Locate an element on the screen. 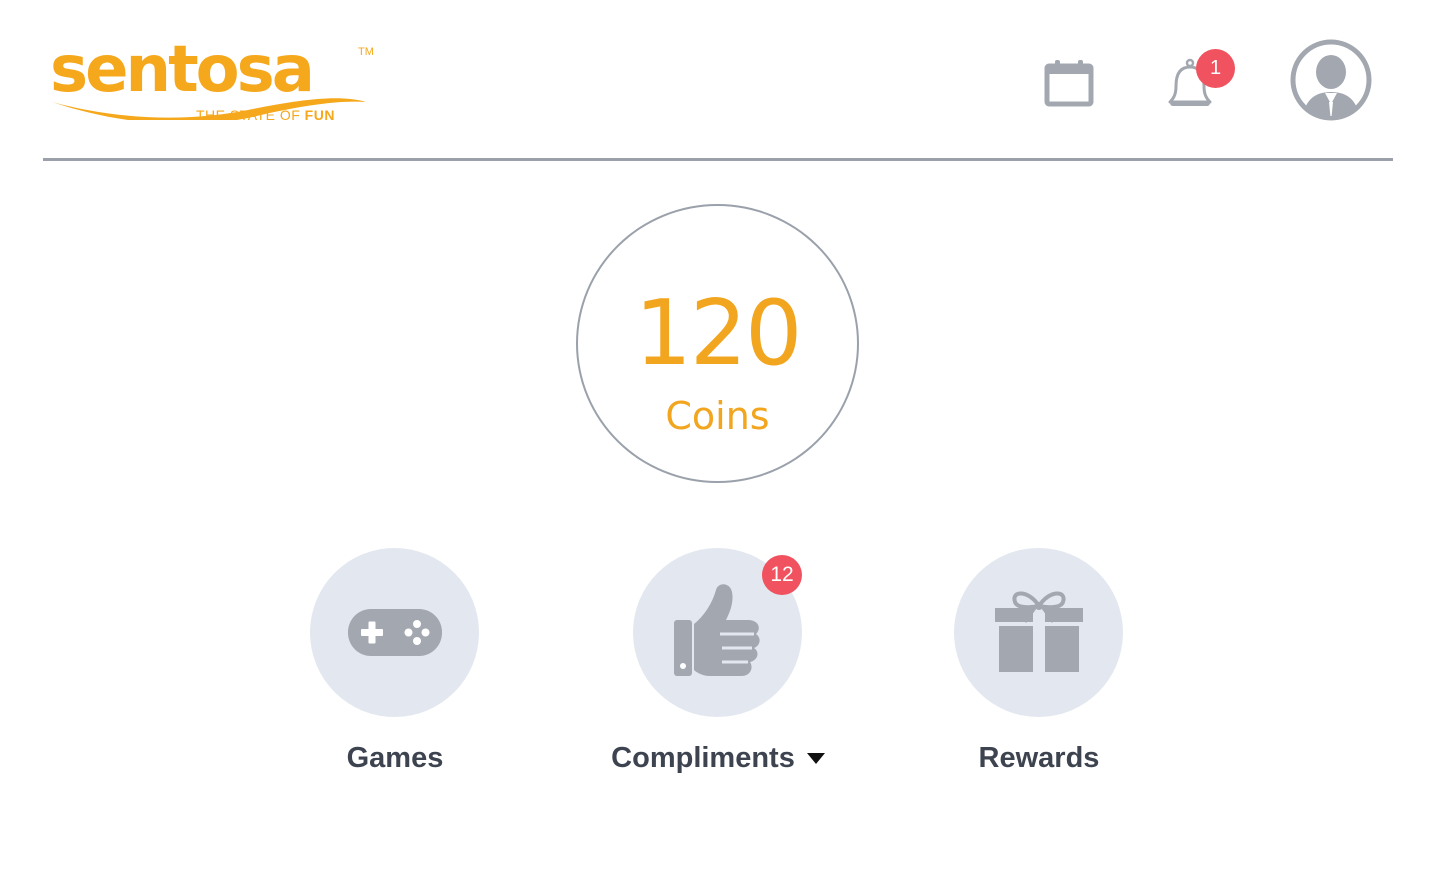  logo-trademark: TM is located at coordinates (366, 52).